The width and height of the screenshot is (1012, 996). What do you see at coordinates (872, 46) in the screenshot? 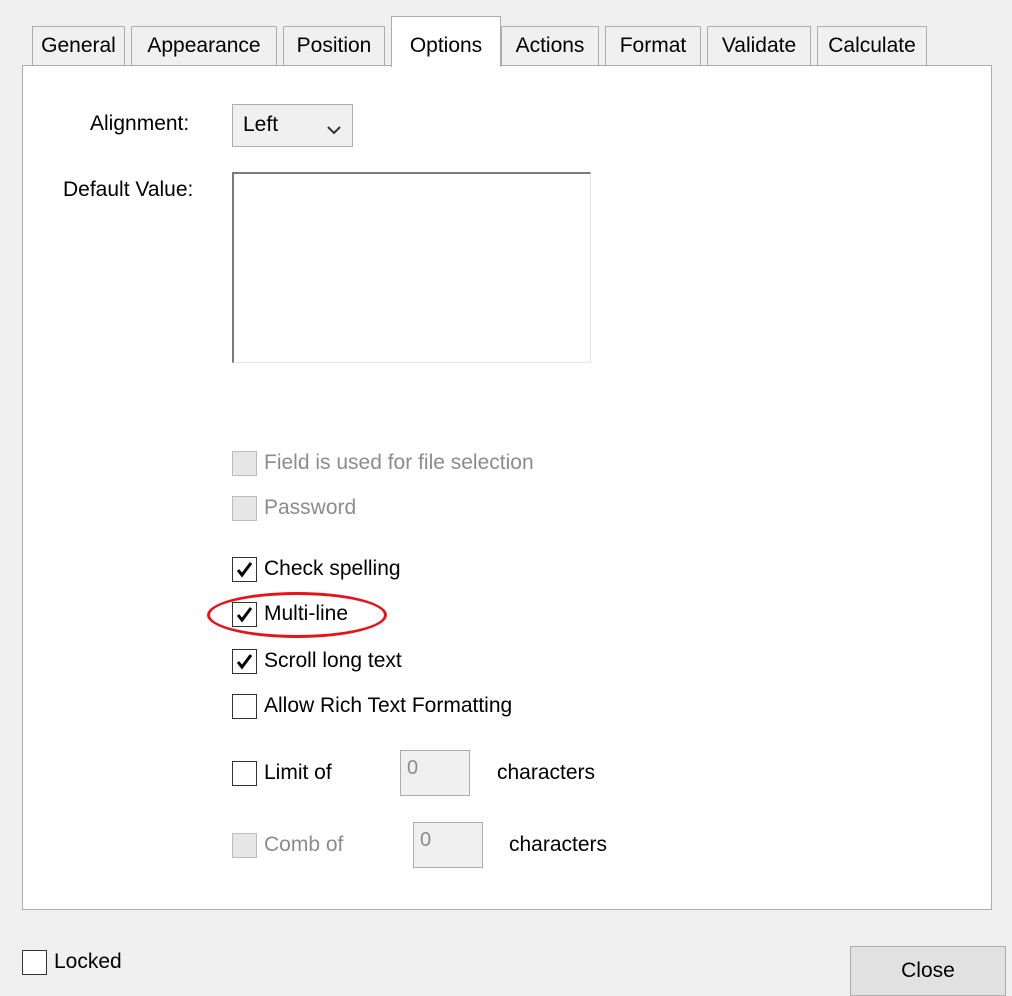
I see `tab-calculate: Calculate` at bounding box center [872, 46].